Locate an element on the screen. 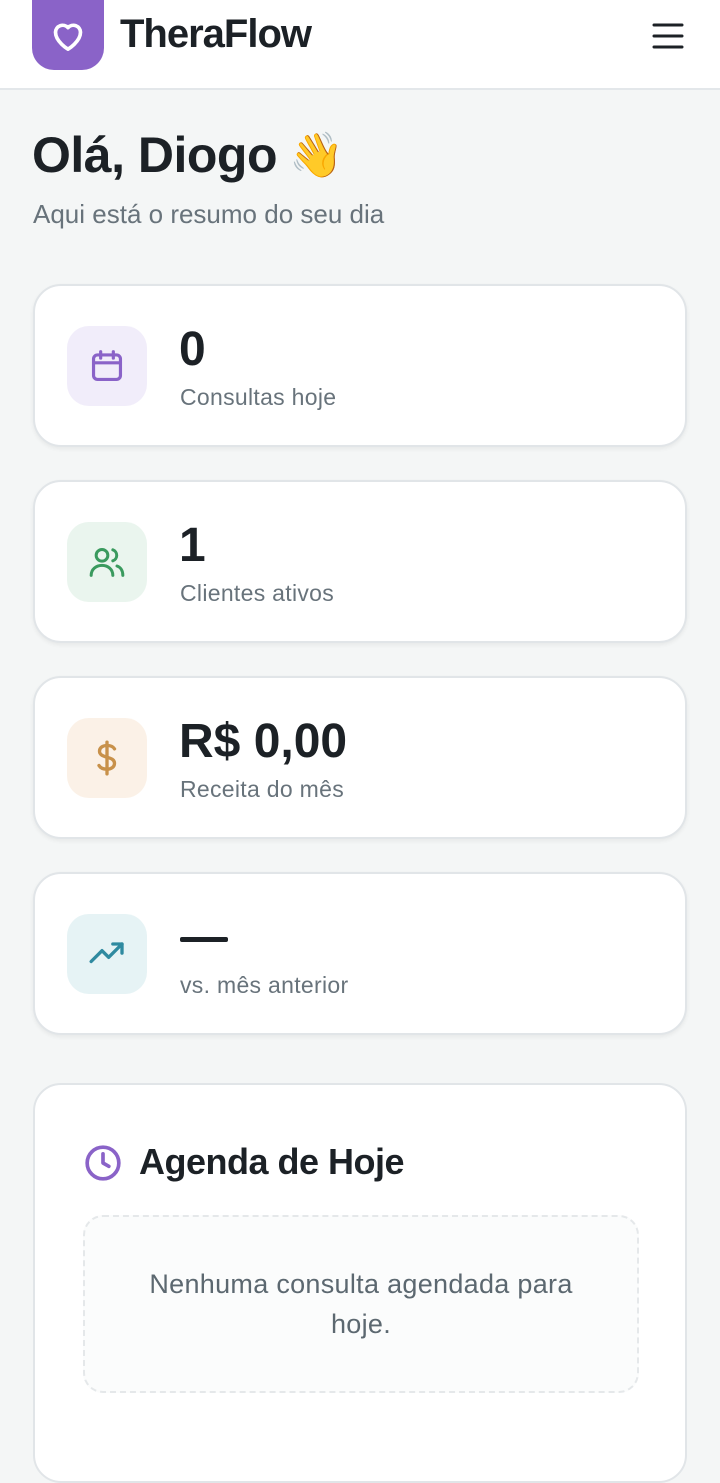 This screenshot has height=1483, width=720. agenda-title: Agenda de Hoje is located at coordinates (272, 1161).